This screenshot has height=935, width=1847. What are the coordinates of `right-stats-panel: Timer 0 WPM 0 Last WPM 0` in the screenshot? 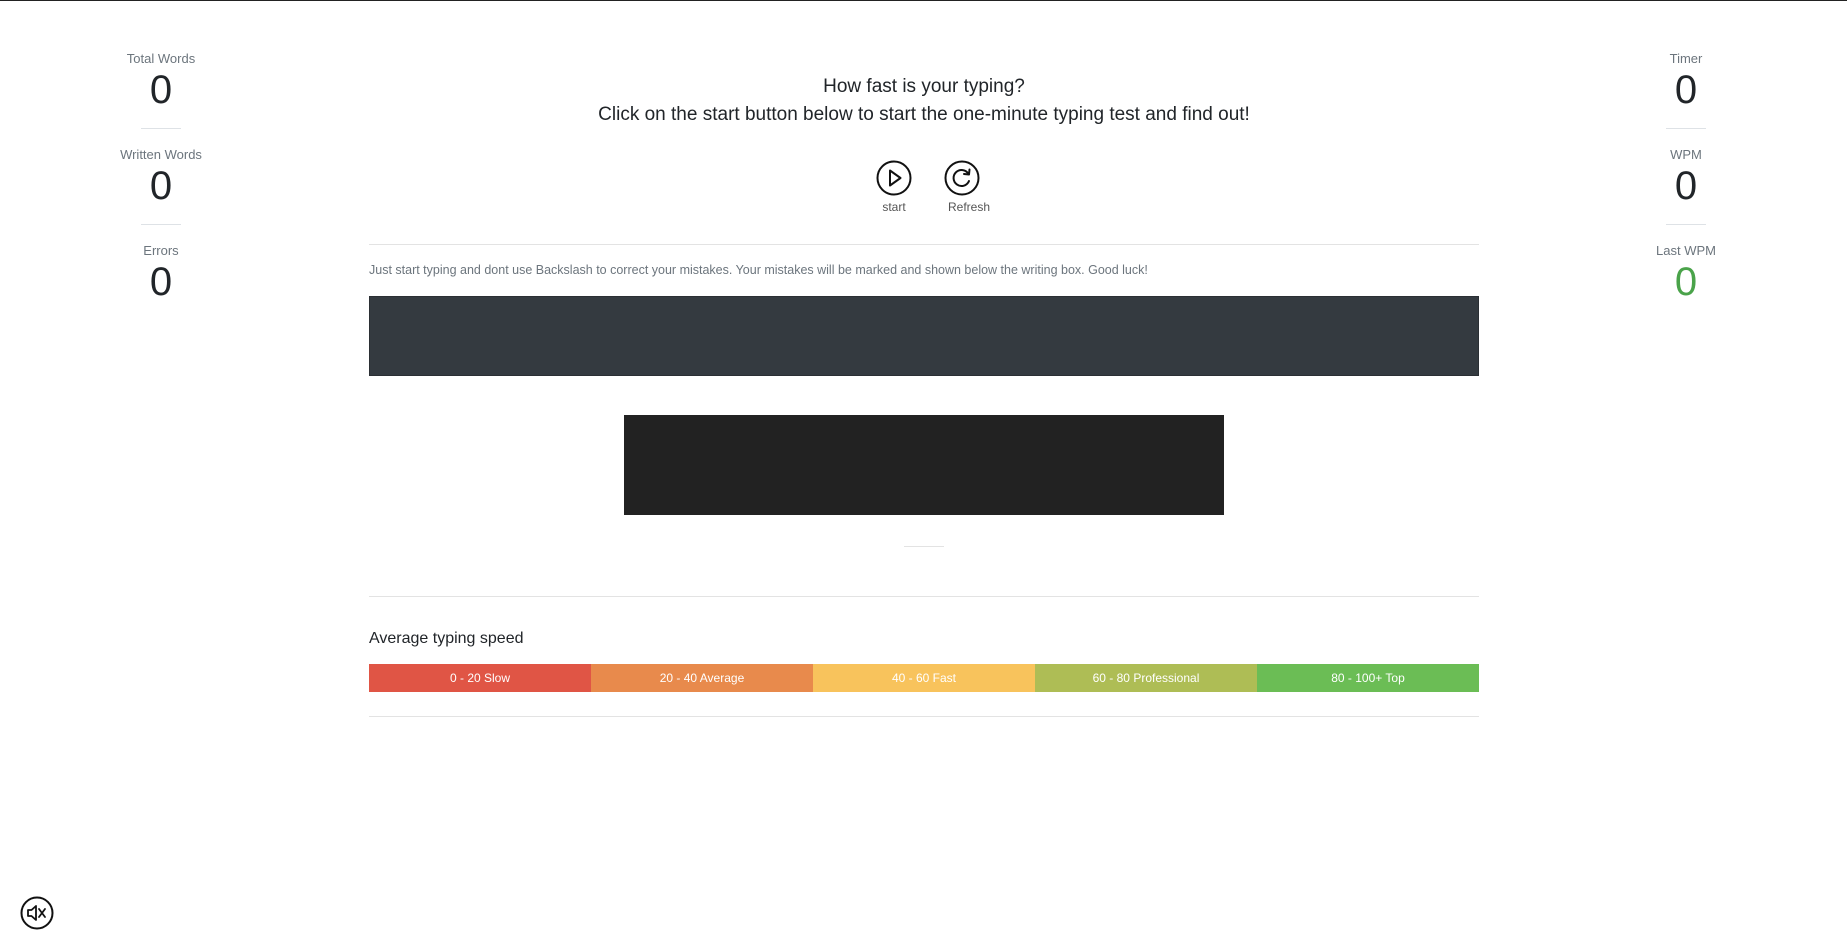 It's located at (1686, 194).